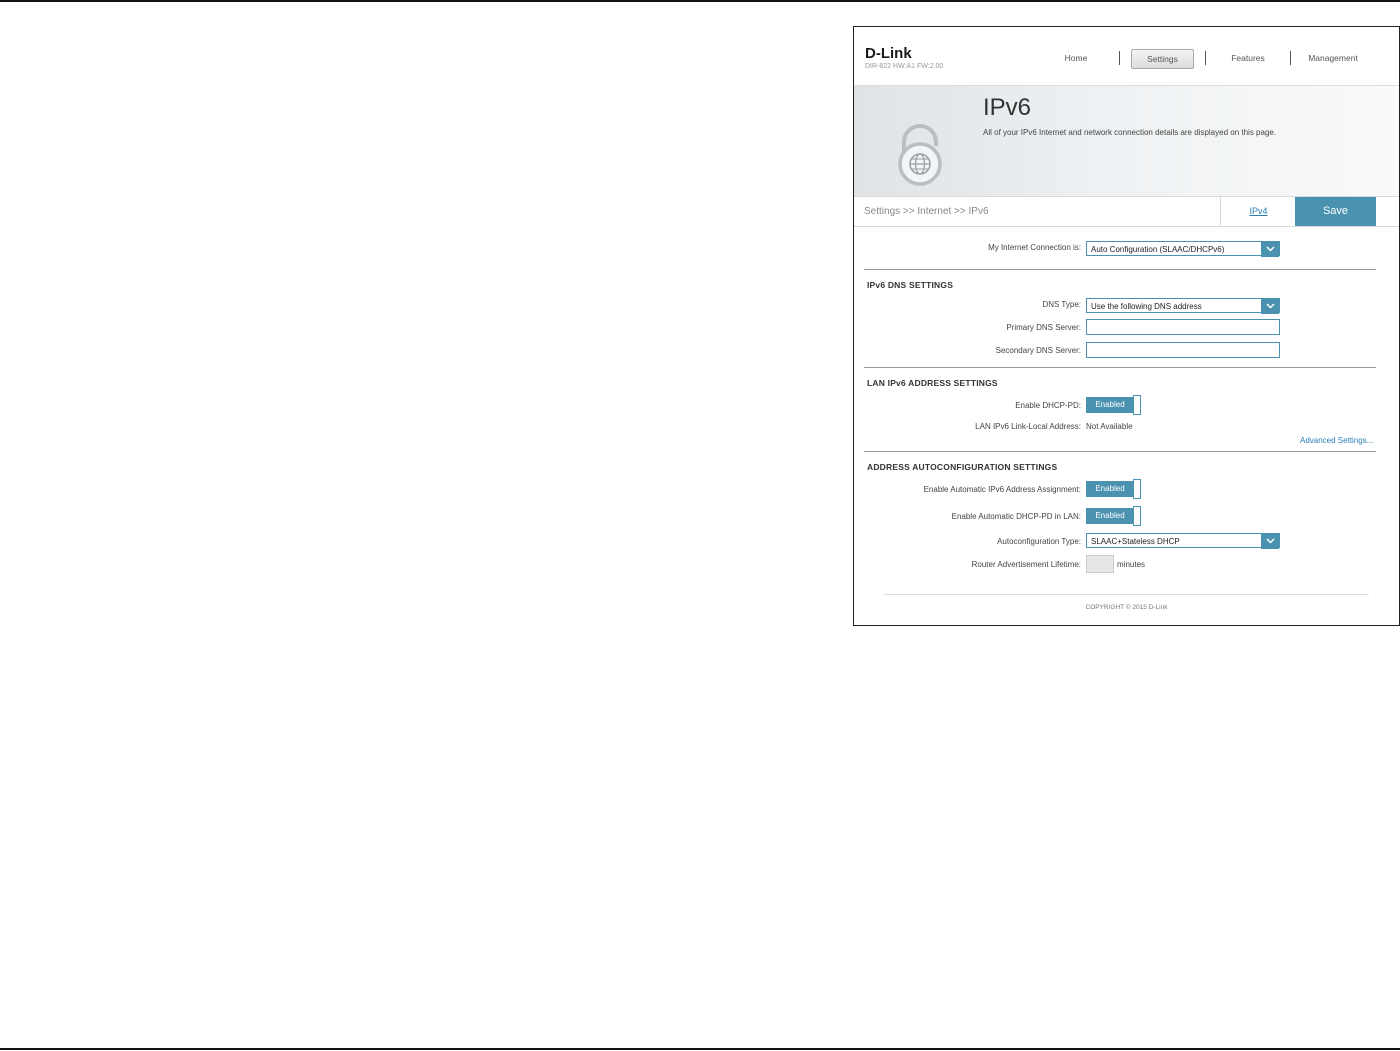 The image size is (1400, 1051). I want to click on save-button: Save, so click(1335, 211).